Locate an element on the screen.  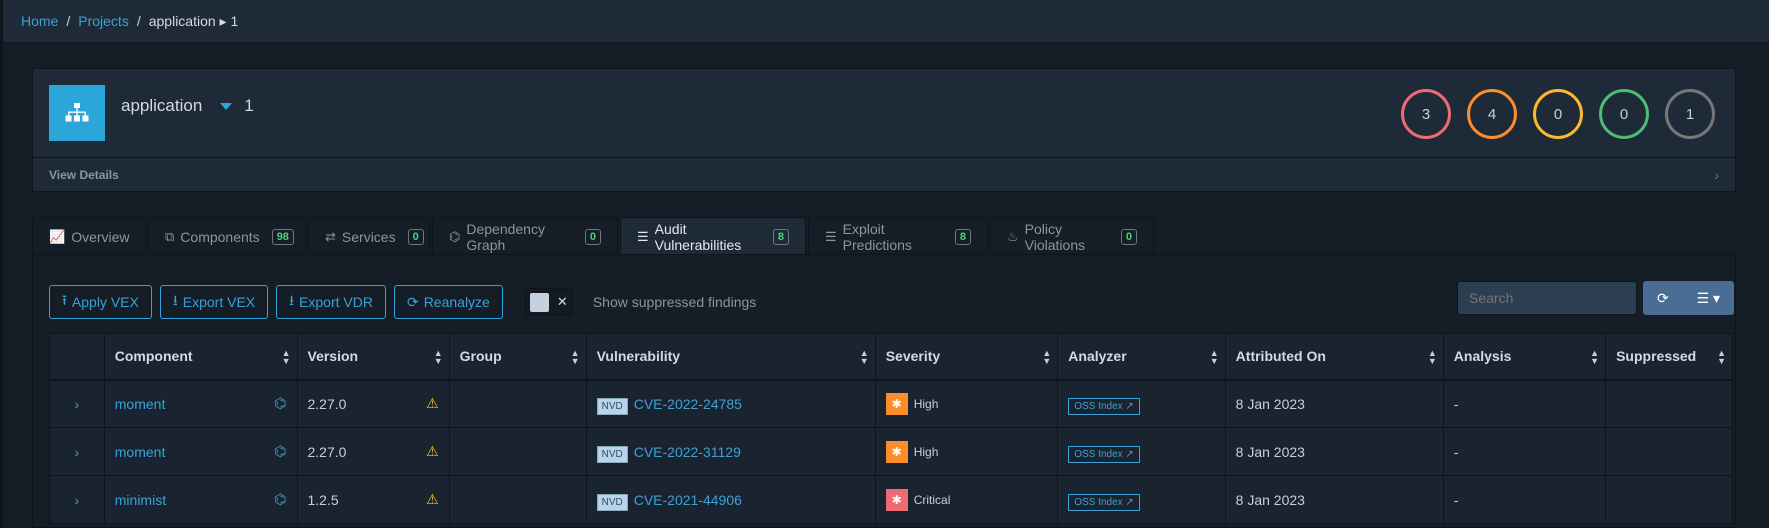
toggle-box is located at coordinates (539, 302).